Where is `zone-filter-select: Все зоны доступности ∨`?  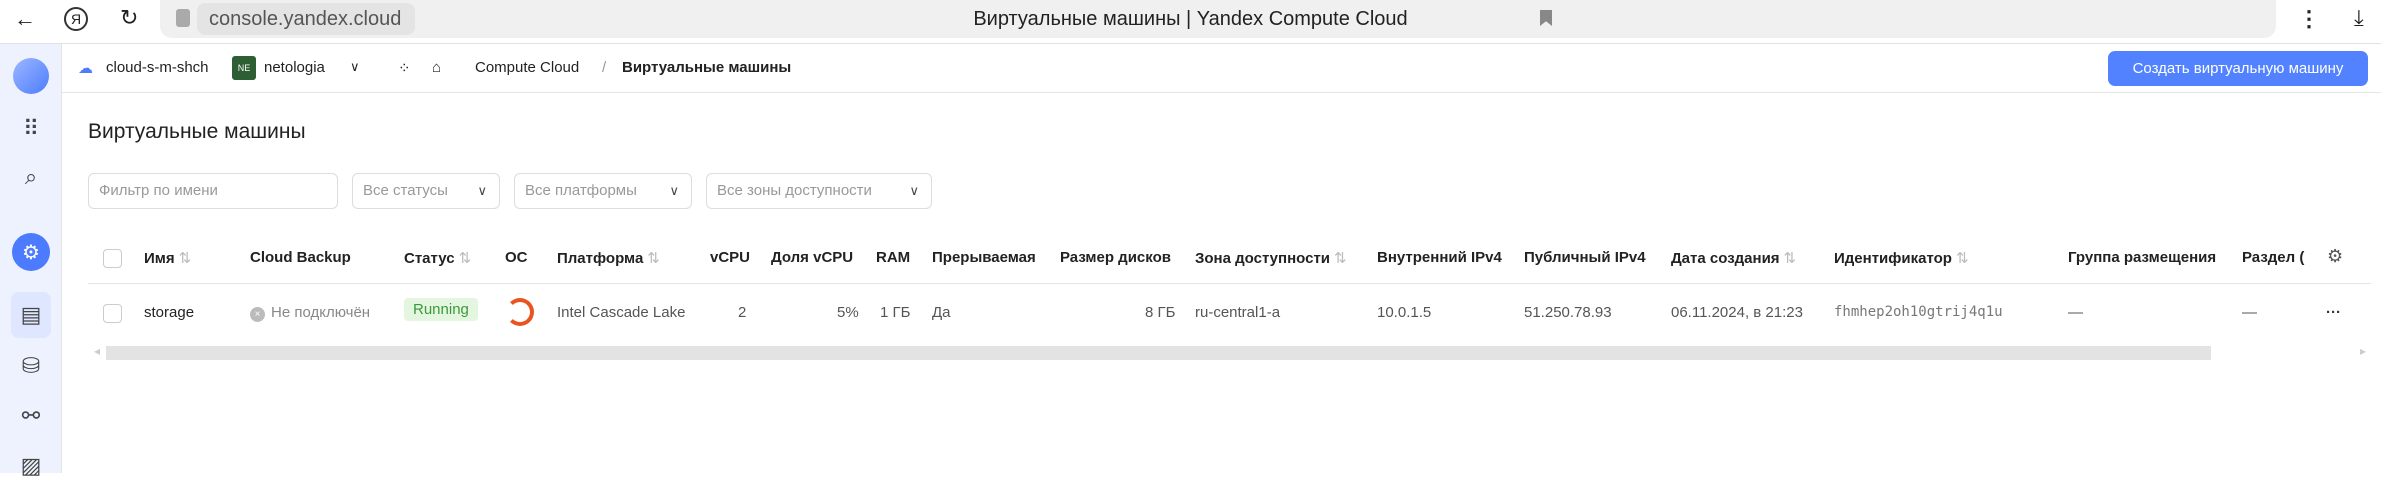
zone-filter-select: Все зоны доступности ∨ is located at coordinates (819, 191).